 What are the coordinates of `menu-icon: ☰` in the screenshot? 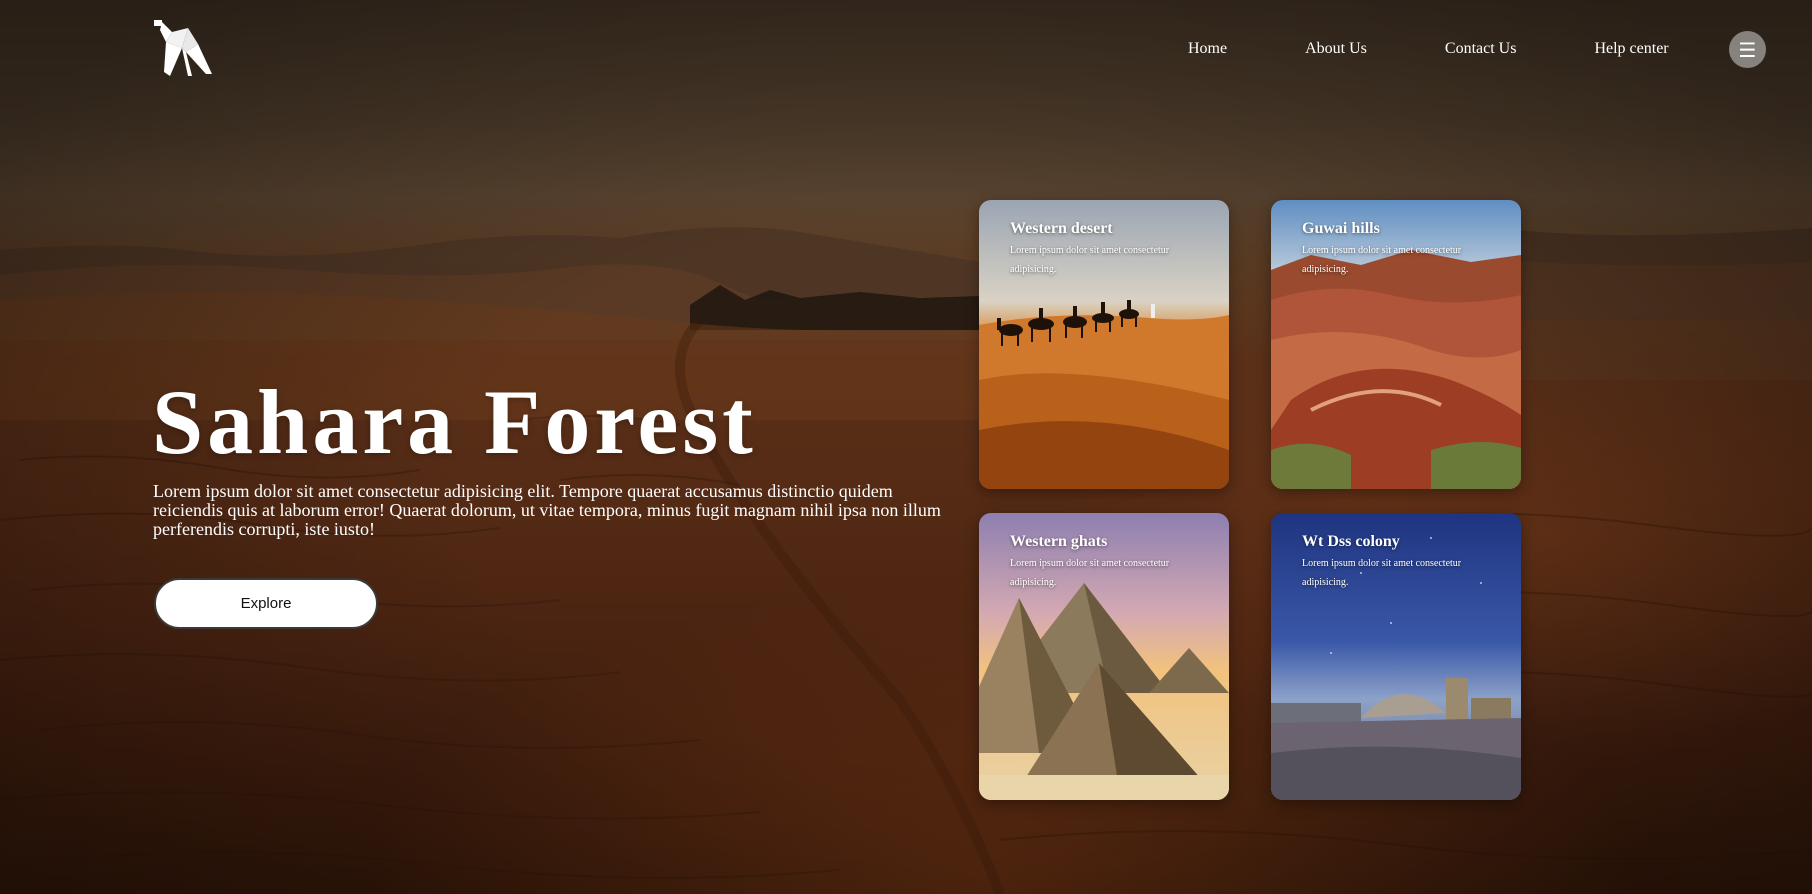 It's located at (1747, 49).